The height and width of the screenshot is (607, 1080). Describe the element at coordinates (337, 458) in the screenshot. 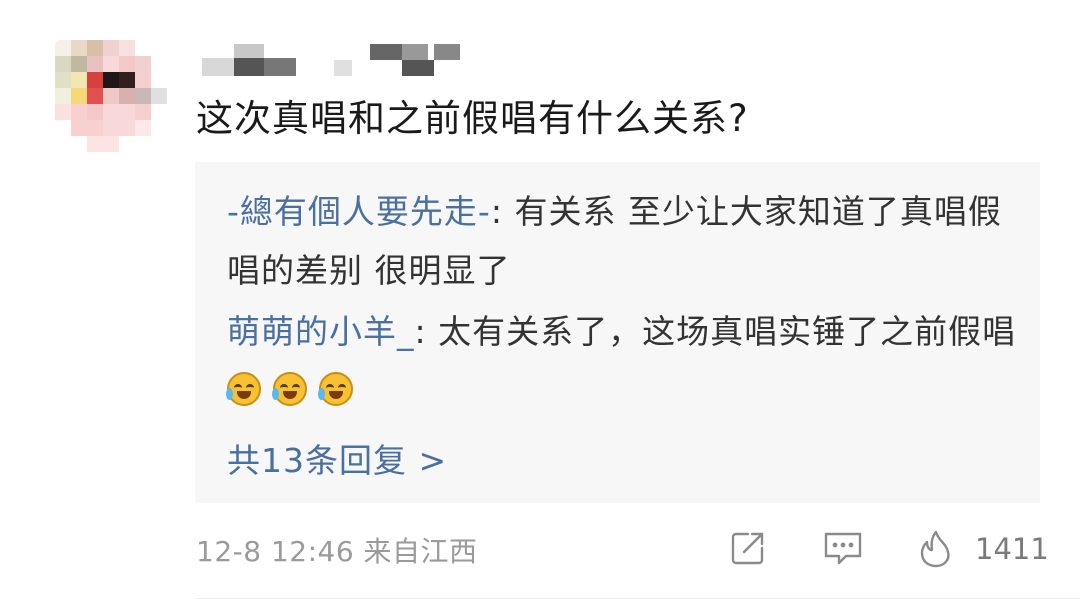

I see `more-replies-link: 共13条回复 >` at that location.